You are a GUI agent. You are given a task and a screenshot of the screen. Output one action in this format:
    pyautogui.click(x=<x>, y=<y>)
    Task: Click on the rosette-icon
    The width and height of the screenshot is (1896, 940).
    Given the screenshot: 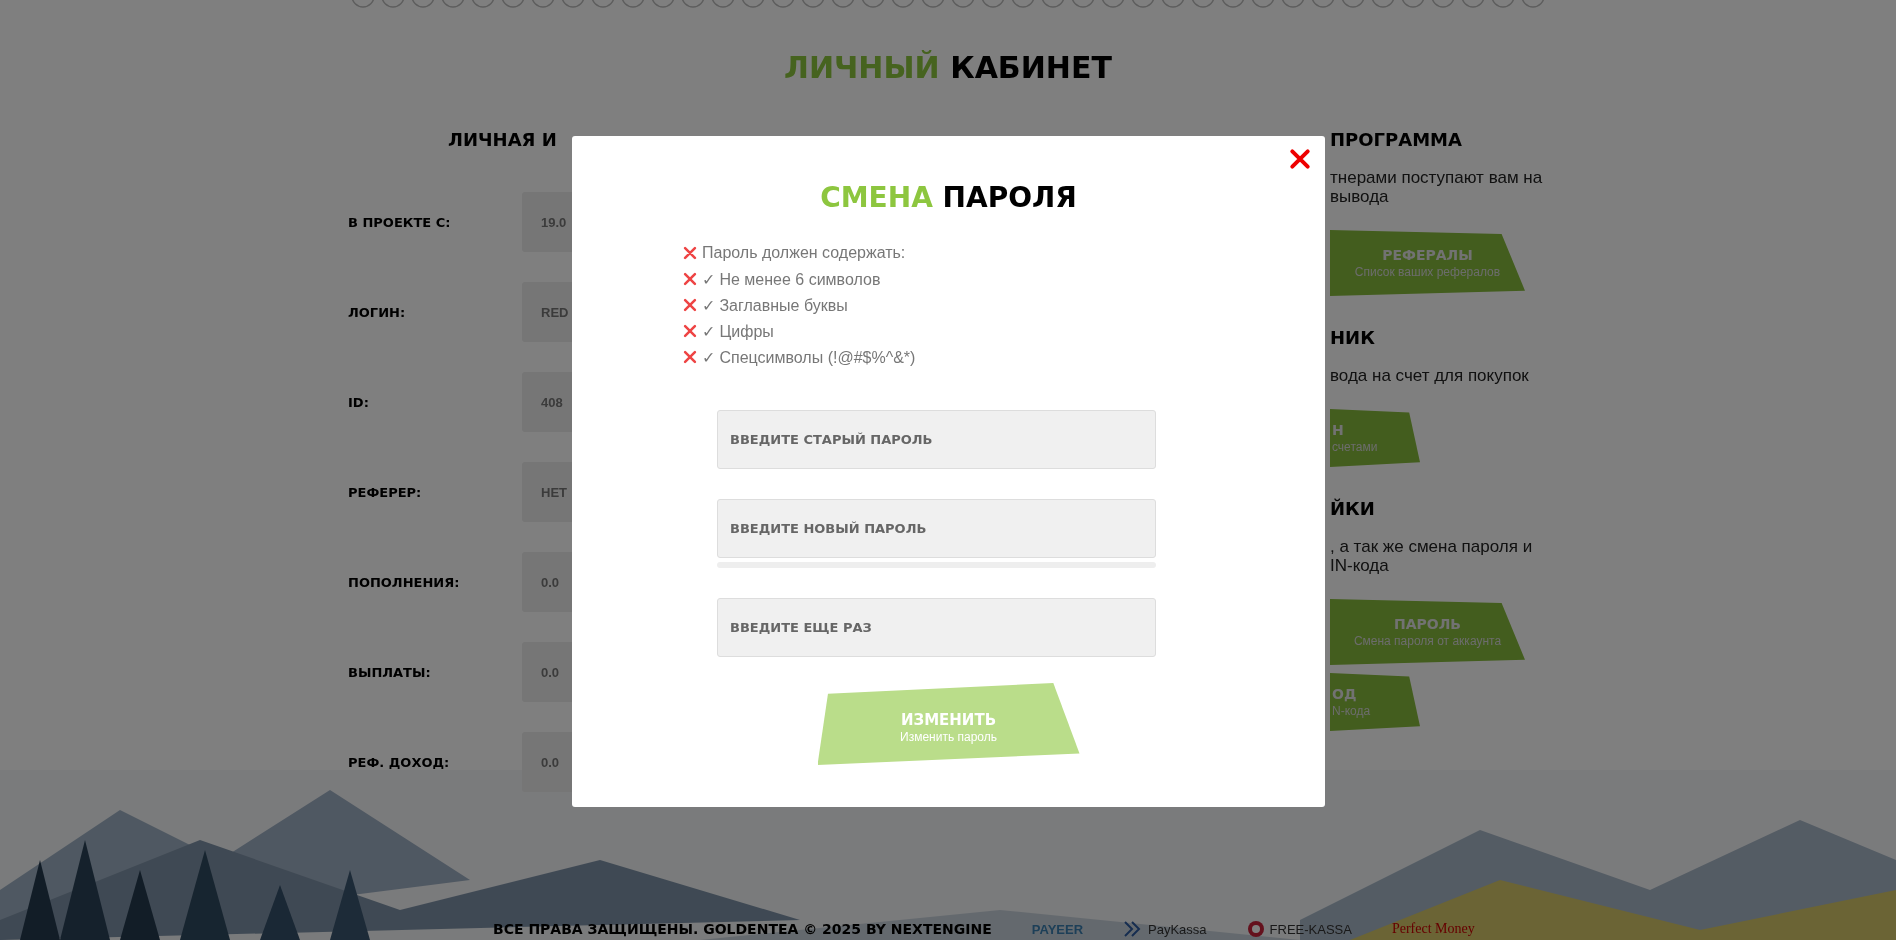 What is the action you would take?
    pyautogui.click(x=1255, y=929)
    